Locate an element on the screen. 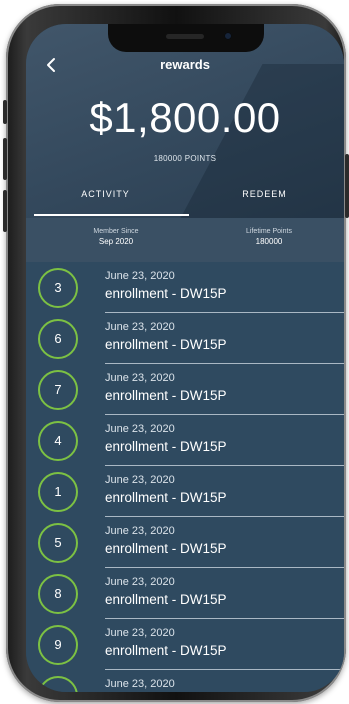 The height and width of the screenshot is (704, 349). page-title: rewards is located at coordinates (185, 64).